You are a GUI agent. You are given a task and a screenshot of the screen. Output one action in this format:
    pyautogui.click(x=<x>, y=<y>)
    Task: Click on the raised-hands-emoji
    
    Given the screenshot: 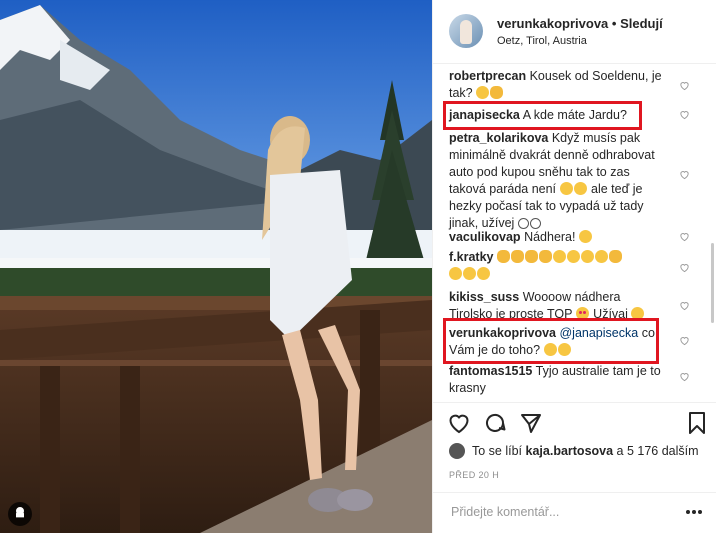 What is the action you would take?
    pyautogui.click(x=615, y=256)
    